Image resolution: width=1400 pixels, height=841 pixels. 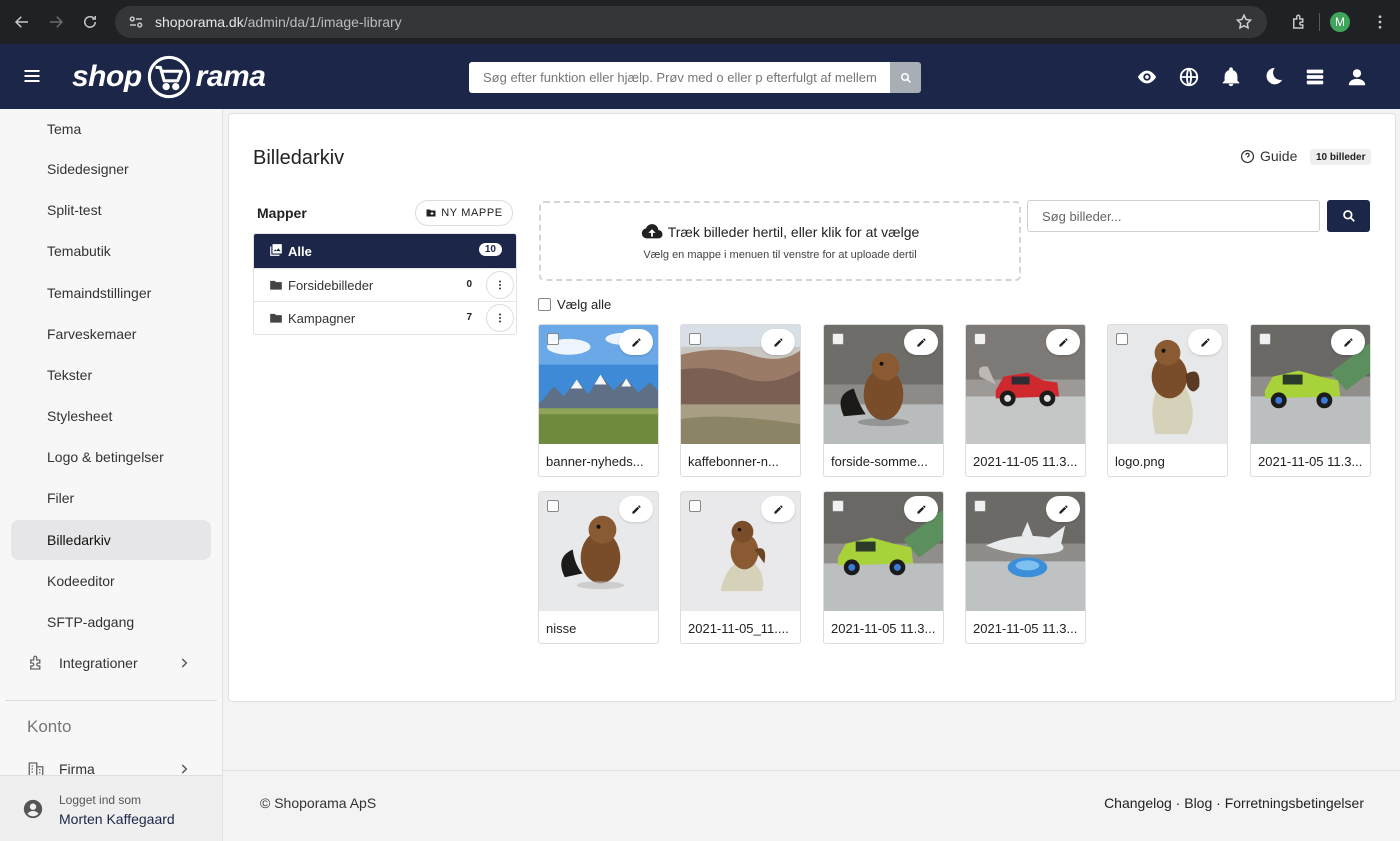 I want to click on sidebar-item-temabutik: Temabutik, so click(x=111, y=251).